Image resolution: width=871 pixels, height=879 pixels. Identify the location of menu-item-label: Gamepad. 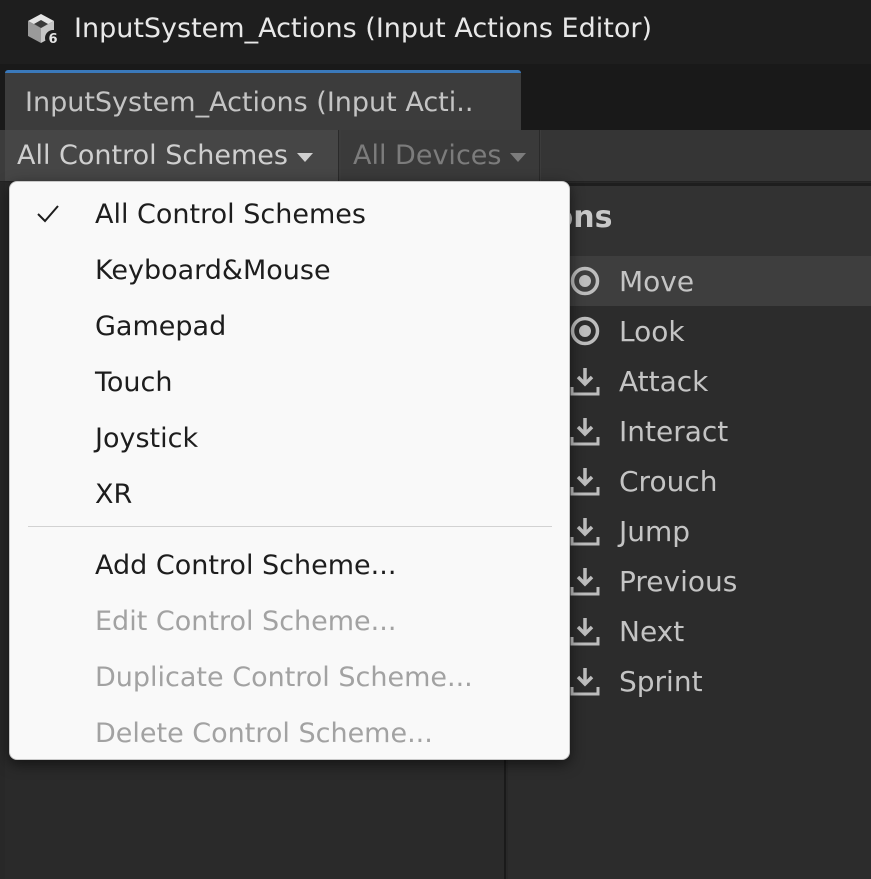
(161, 326).